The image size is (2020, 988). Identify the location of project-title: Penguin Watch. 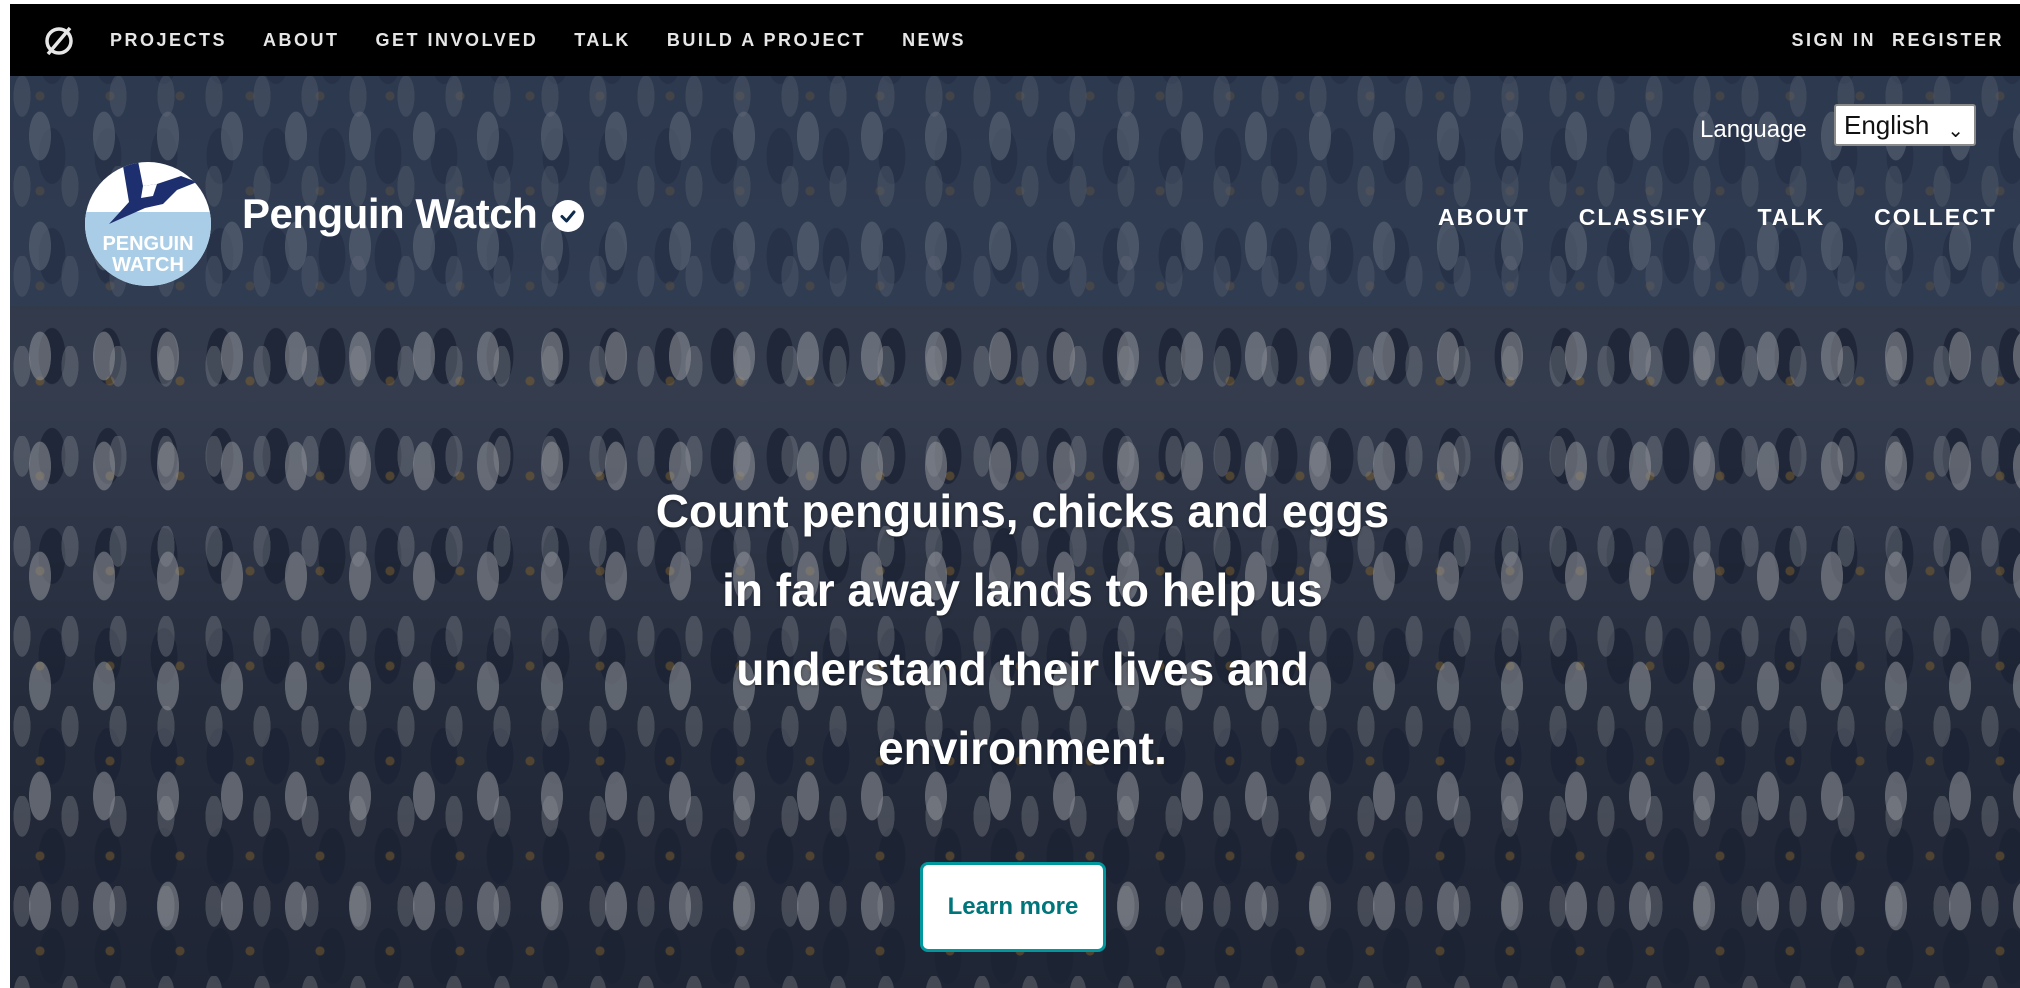
(390, 214).